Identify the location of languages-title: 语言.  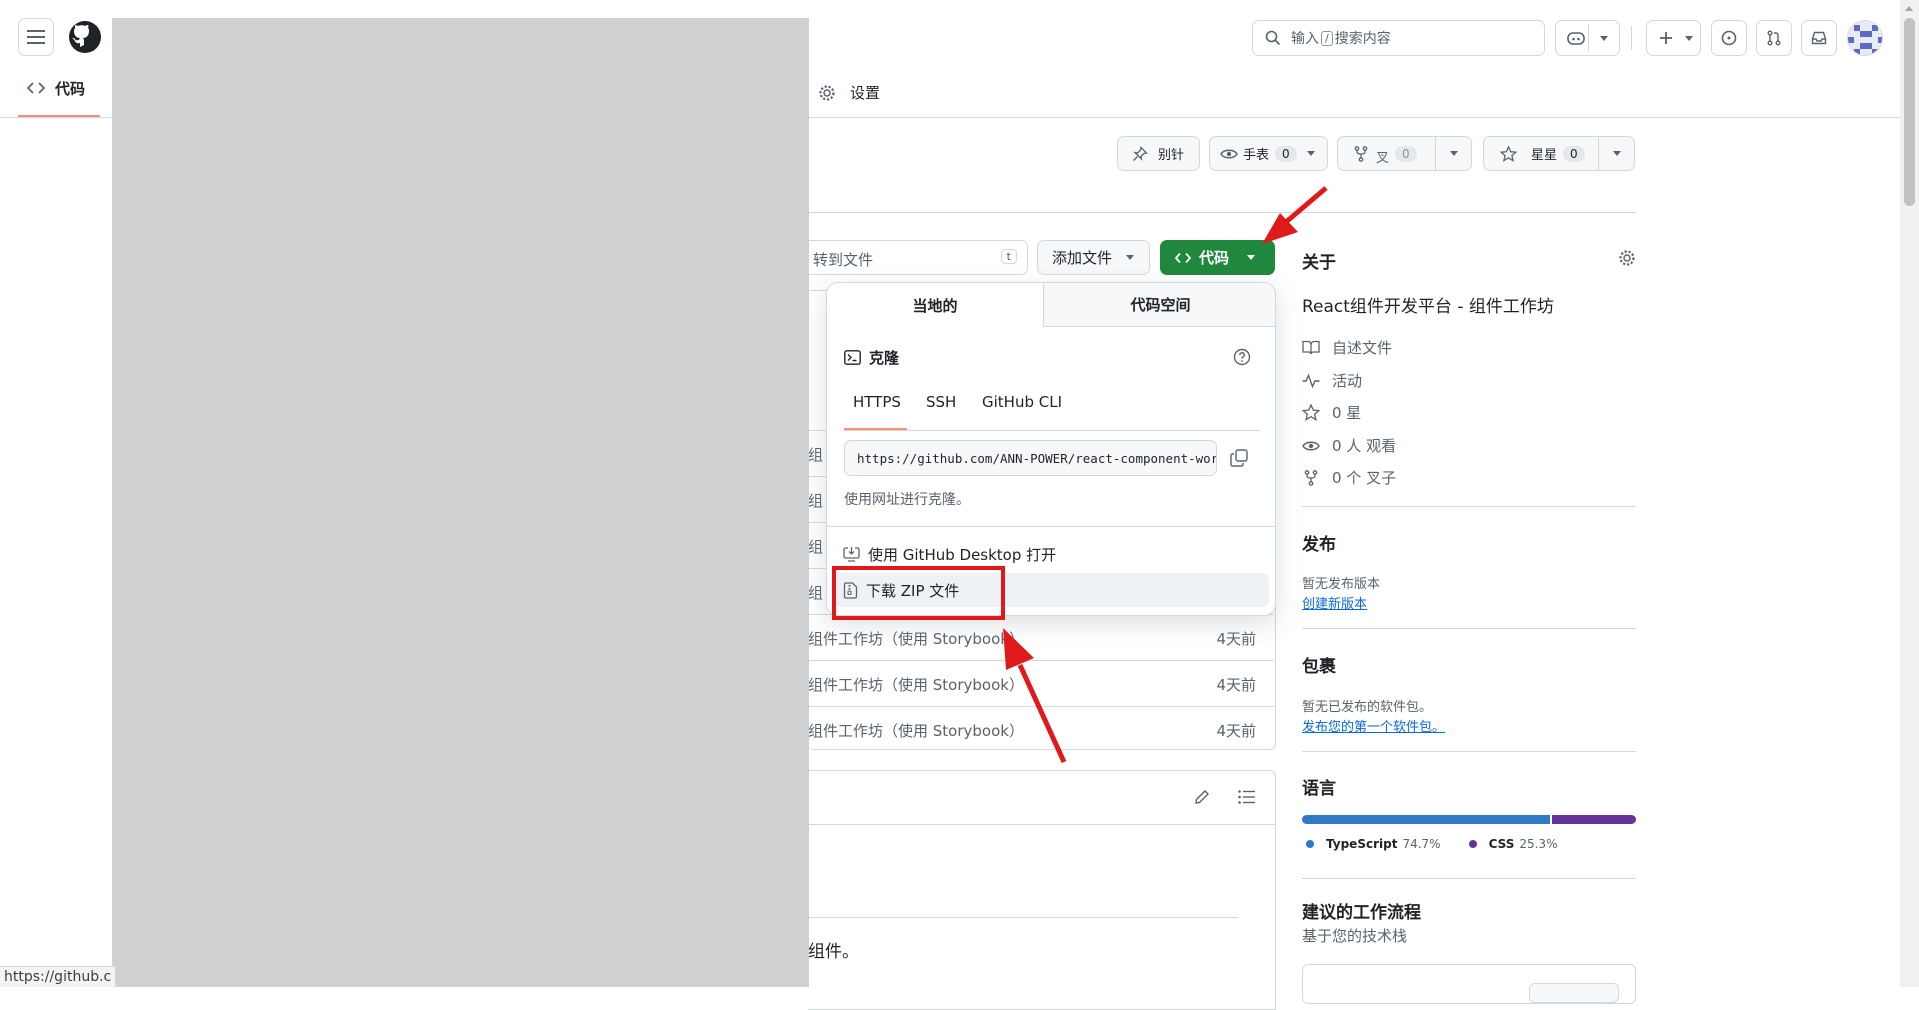
(1319, 789).